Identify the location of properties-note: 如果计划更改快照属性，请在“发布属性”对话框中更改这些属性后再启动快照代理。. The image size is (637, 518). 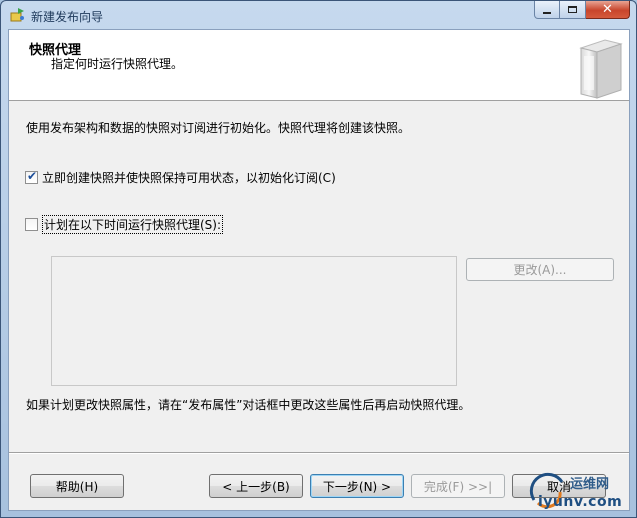
(248, 405).